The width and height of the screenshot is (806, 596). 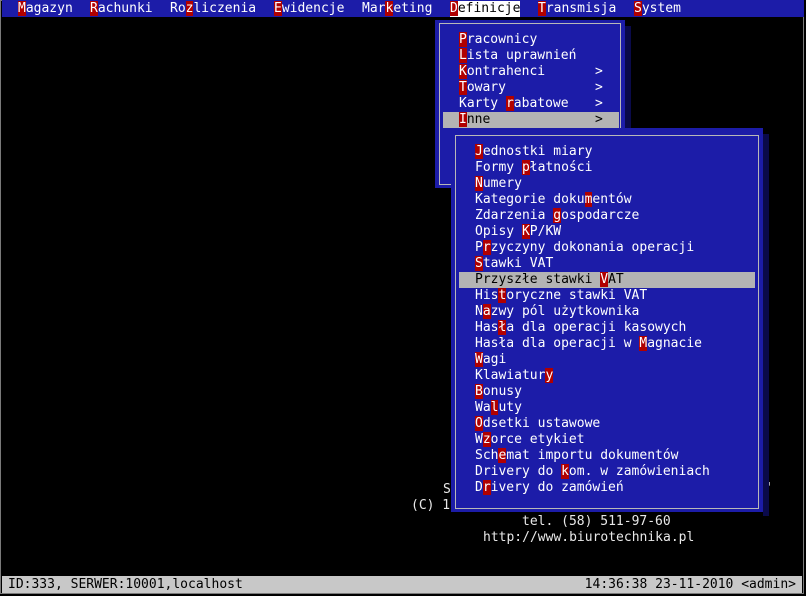 What do you see at coordinates (485, 9) in the screenshot?
I see `menu-definicje: Definicje` at bounding box center [485, 9].